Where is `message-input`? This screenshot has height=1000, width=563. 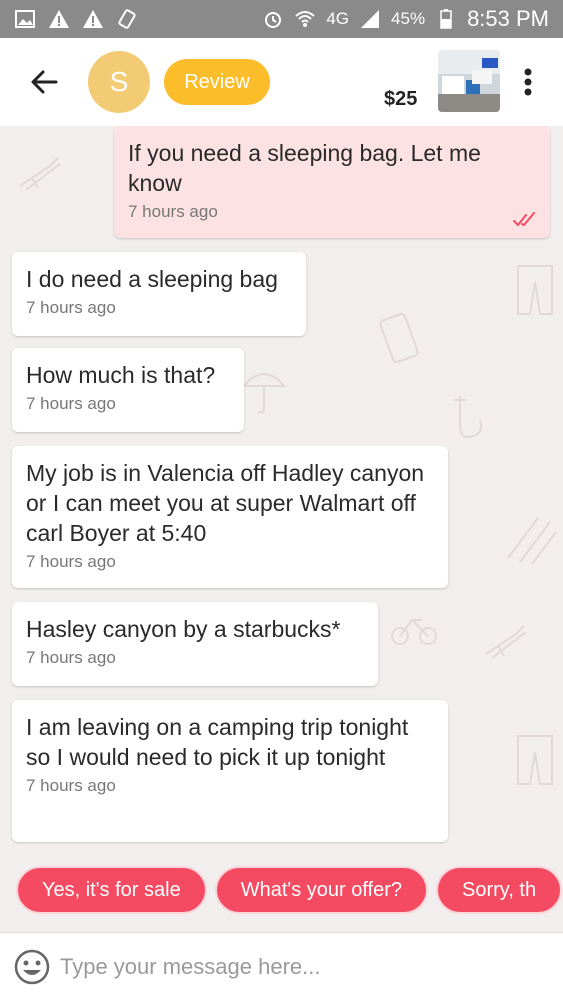
message-input is located at coordinates (305, 966).